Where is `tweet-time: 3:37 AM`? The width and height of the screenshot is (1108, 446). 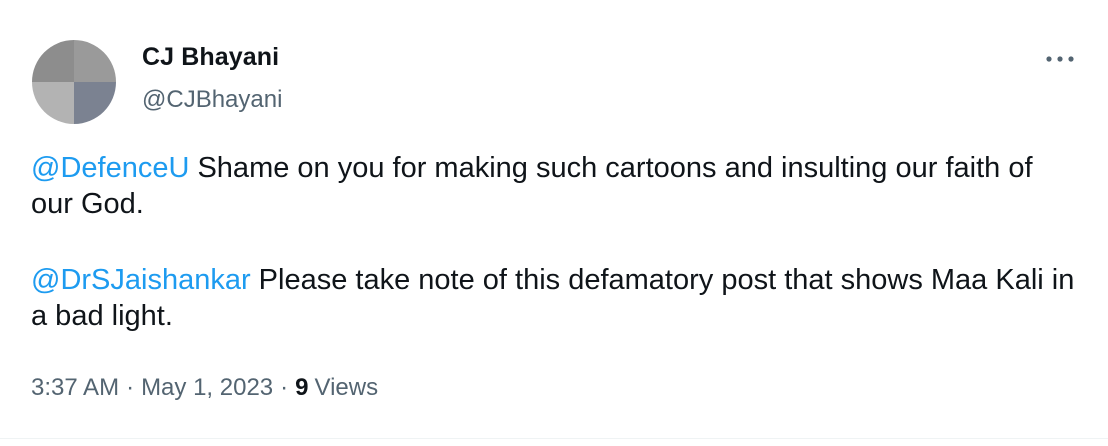 tweet-time: 3:37 AM is located at coordinates (75, 388).